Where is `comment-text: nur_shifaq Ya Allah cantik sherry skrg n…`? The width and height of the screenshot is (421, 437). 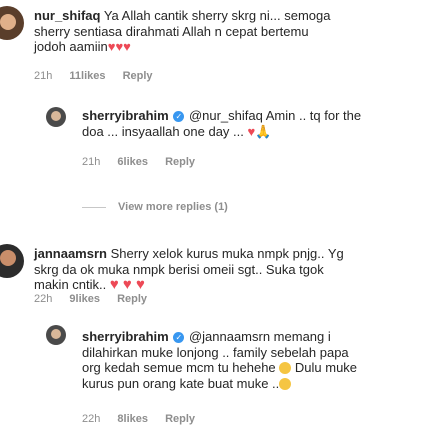
comment-text: nur_shifaq Ya Allah cantik sherry skrg n… is located at coordinates (182, 31).